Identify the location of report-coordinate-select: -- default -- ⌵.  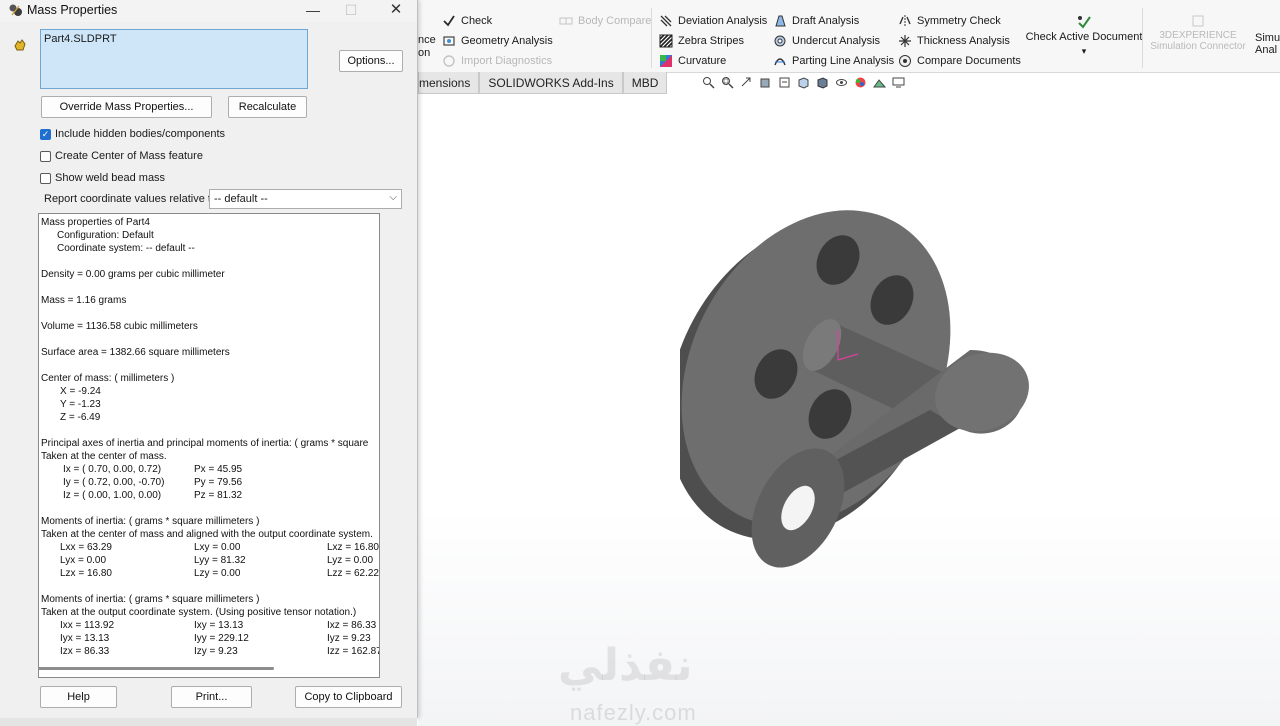
(305, 199).